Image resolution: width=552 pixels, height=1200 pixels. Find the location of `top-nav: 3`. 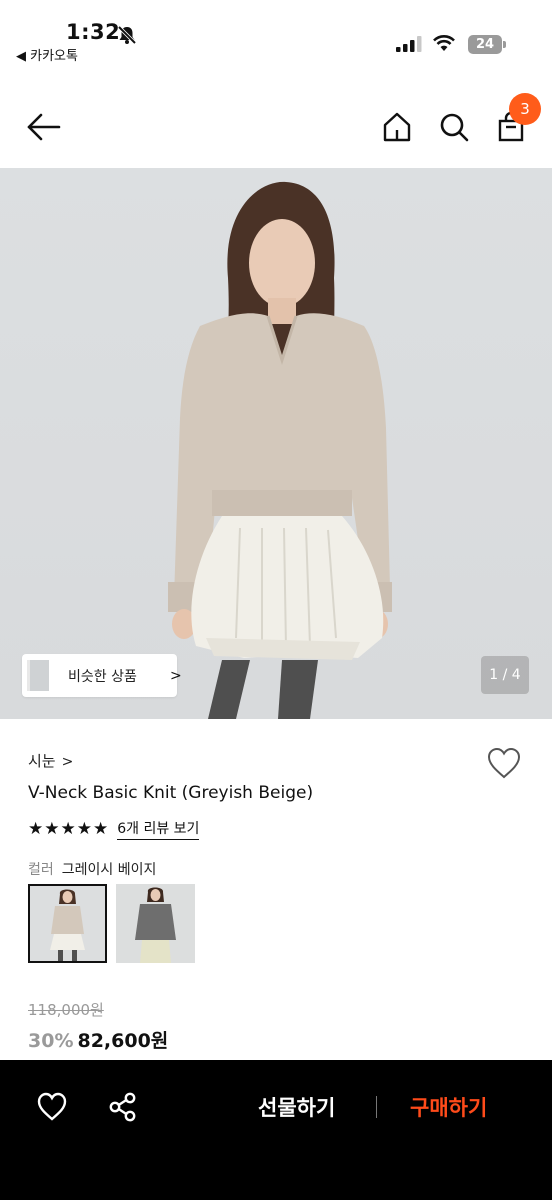

top-nav: 3 is located at coordinates (276, 119).